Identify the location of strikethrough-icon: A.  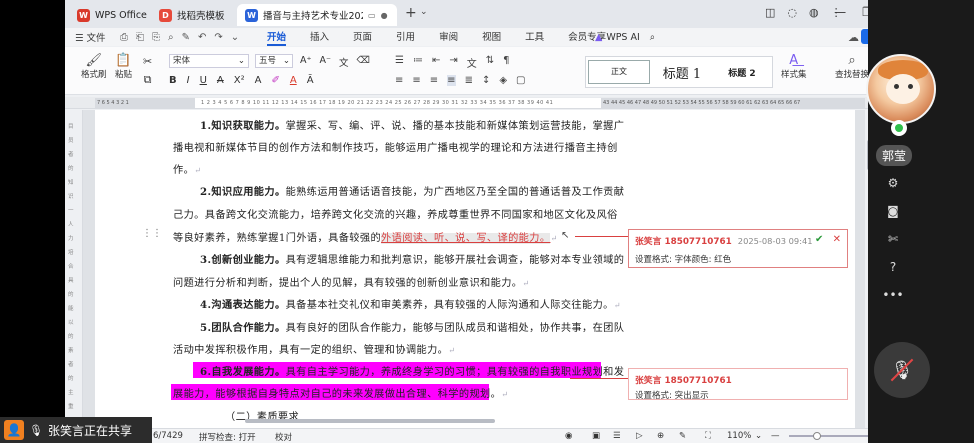
(220, 80).